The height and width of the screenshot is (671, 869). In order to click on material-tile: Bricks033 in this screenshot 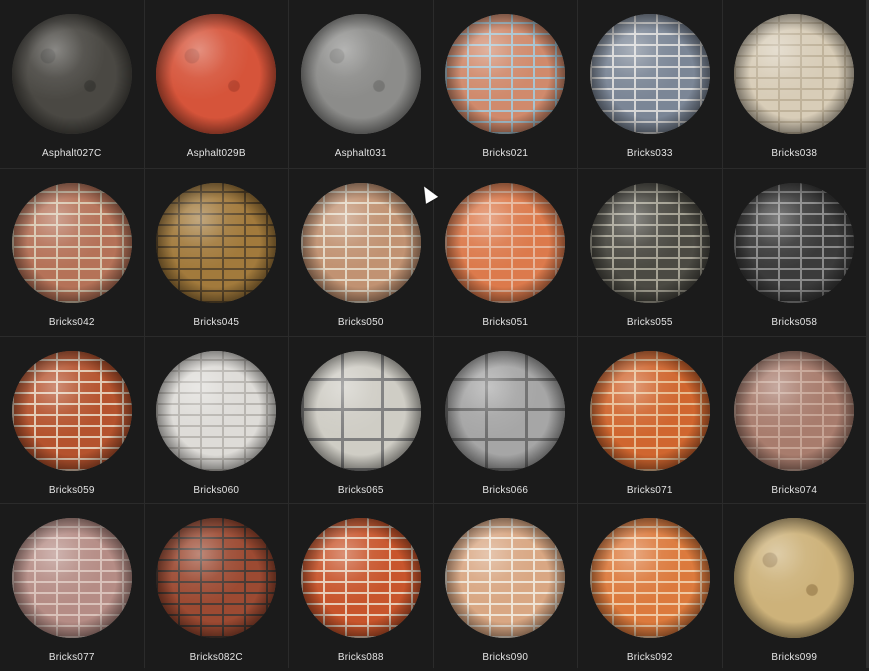, I will do `click(650, 84)`.